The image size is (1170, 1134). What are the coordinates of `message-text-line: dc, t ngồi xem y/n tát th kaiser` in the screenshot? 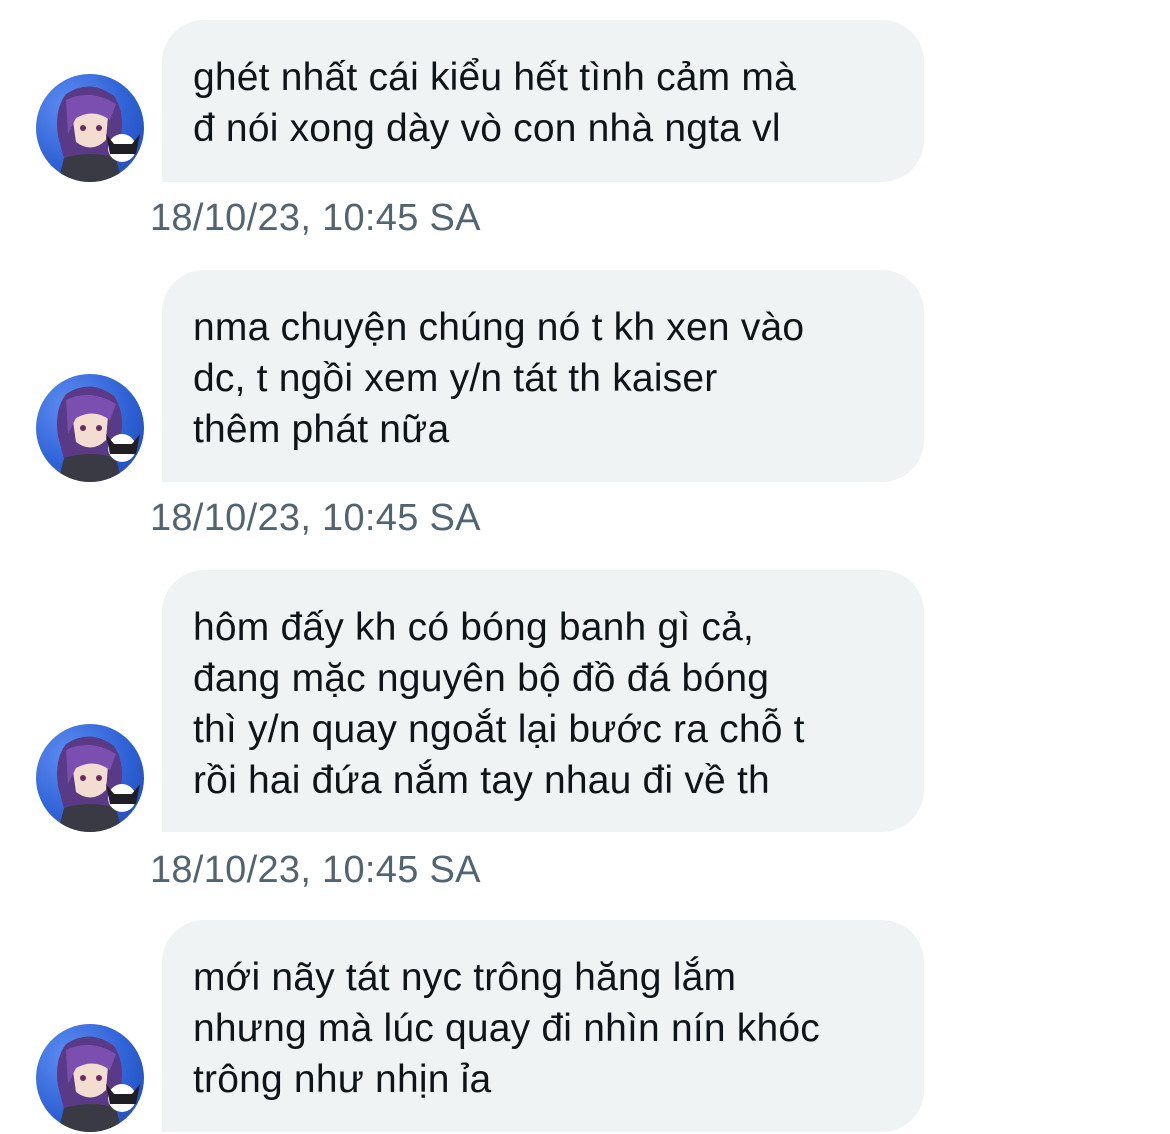 It's located at (455, 378).